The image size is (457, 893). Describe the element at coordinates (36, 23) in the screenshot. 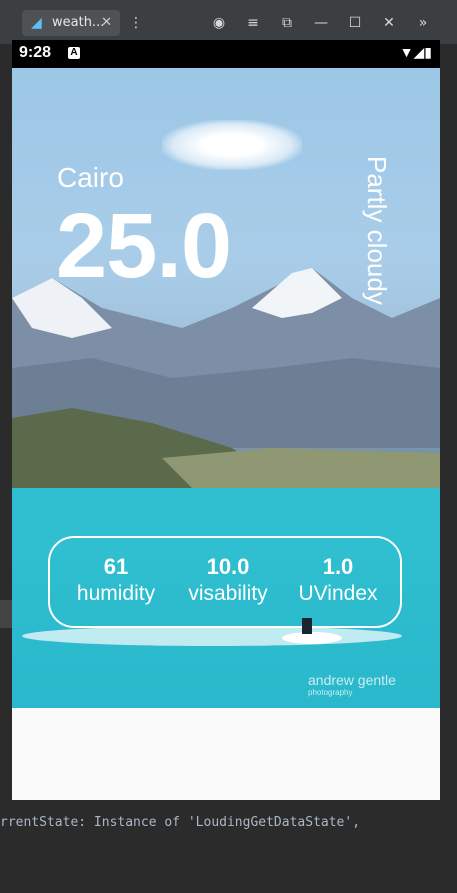

I see `flutter-icon: ◢` at that location.